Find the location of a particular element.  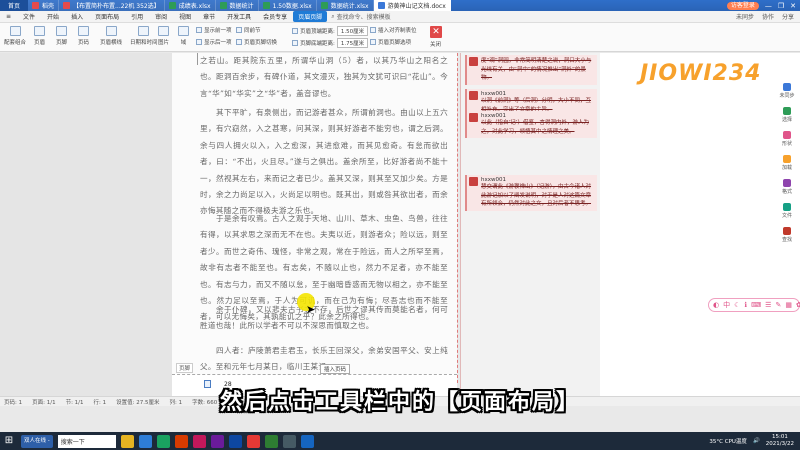

side-tool-label: 格式 is located at coordinates (786, 192).